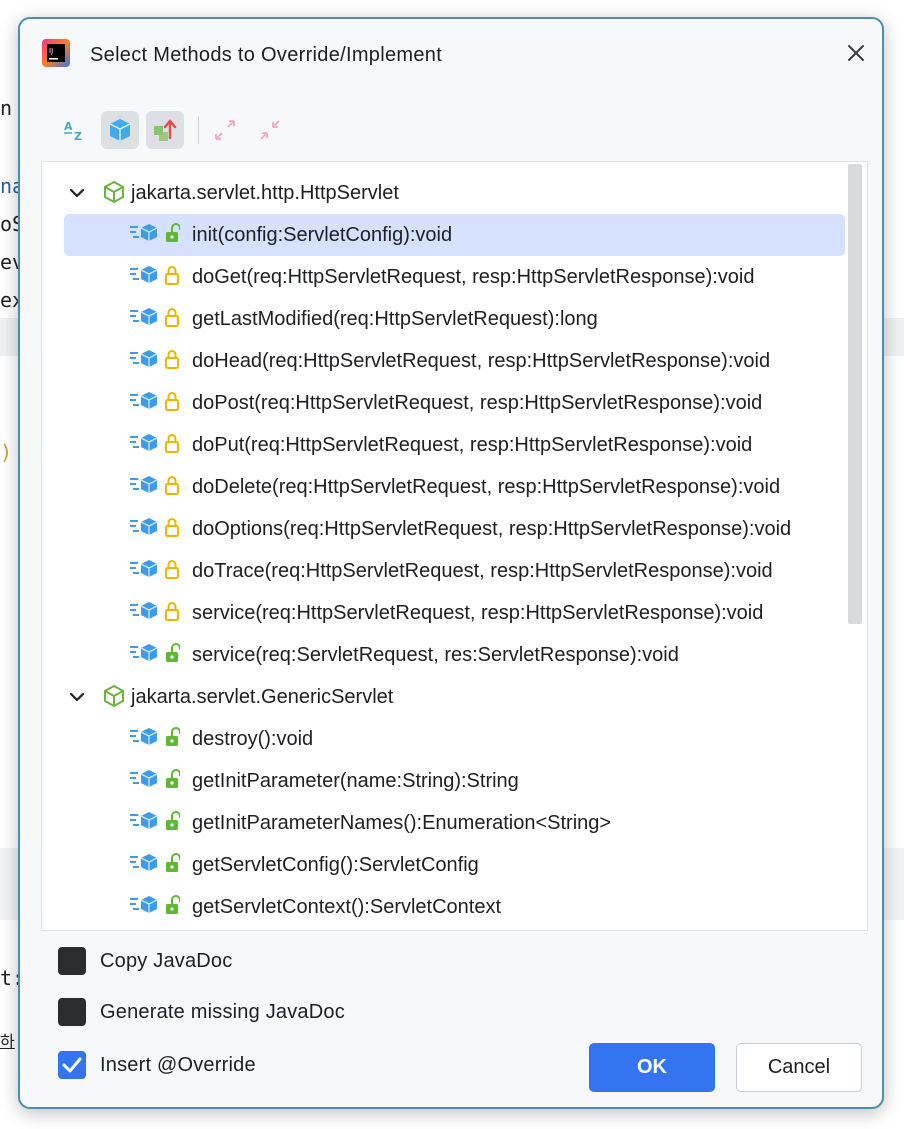 The height and width of the screenshot is (1129, 904). Describe the element at coordinates (799, 1067) in the screenshot. I see `cancel-button: Cancel` at that location.